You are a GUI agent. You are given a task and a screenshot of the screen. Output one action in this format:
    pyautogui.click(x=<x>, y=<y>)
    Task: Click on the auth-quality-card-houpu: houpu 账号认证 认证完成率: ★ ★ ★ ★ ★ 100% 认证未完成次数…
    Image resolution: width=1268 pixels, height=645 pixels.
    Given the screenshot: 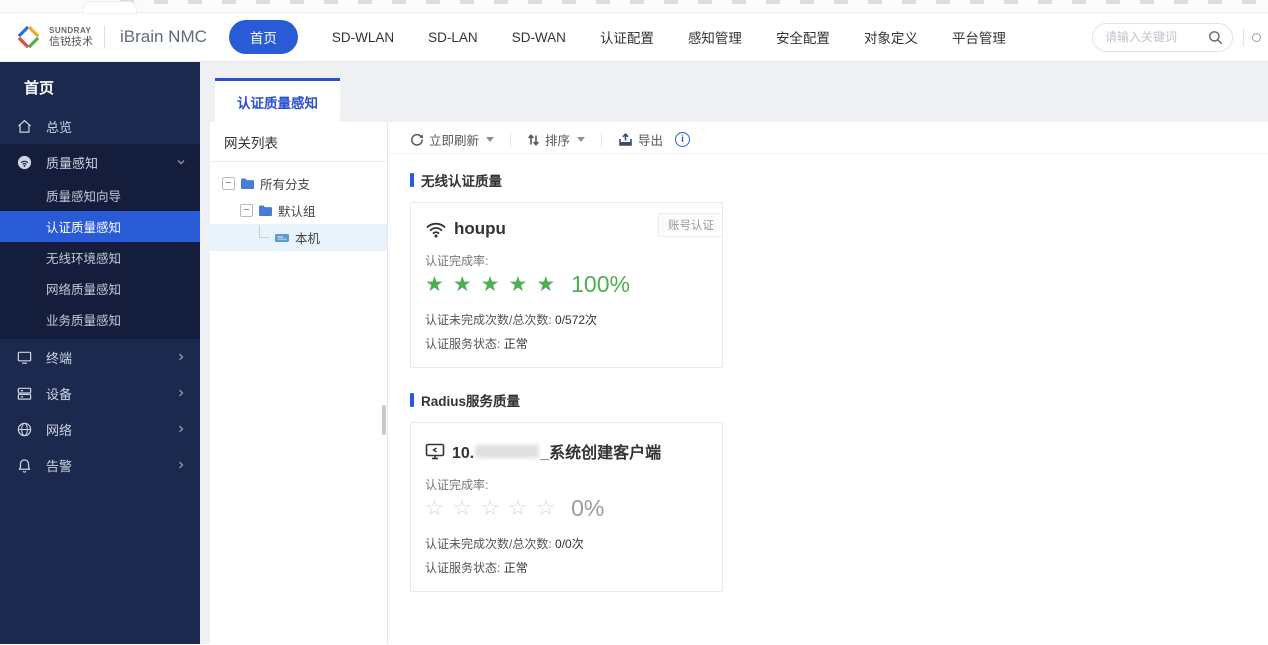 What is the action you would take?
    pyautogui.click(x=566, y=285)
    